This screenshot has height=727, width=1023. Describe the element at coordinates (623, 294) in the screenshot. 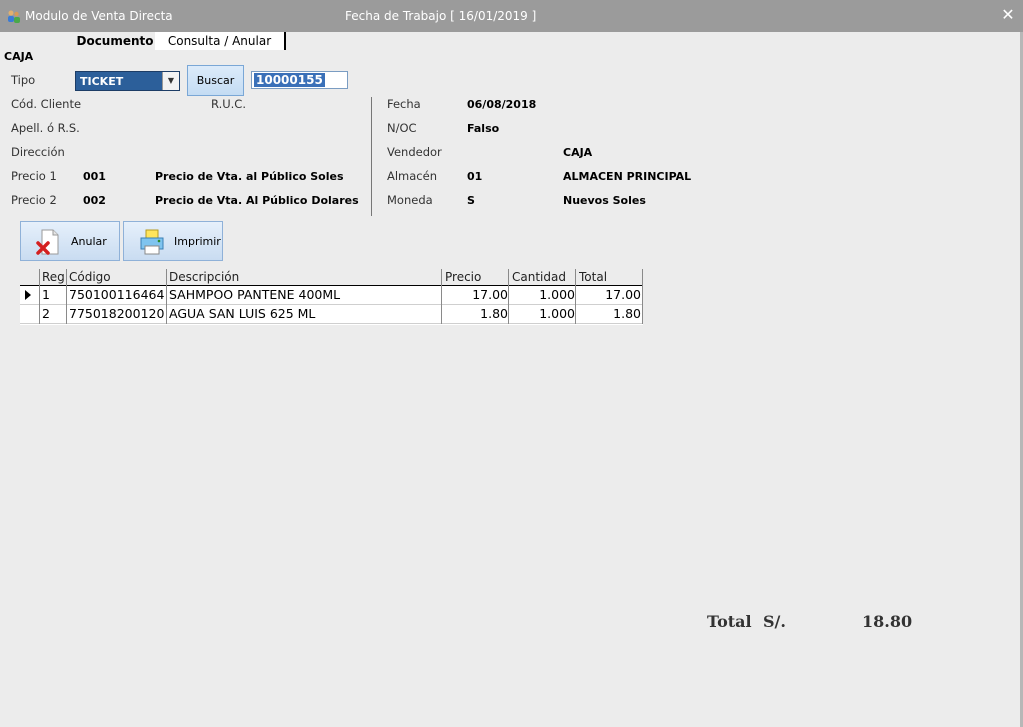

I see `row-total: 17.00` at that location.